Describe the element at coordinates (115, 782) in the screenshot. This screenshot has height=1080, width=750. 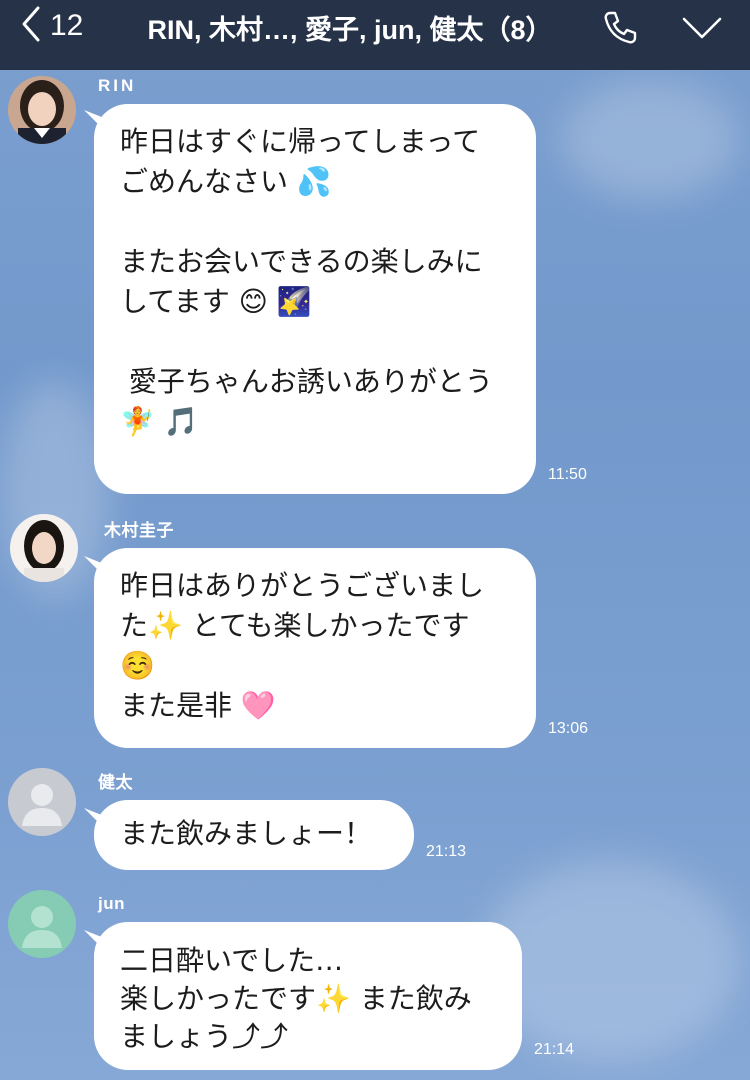
I see `sender-name: 健太` at that location.